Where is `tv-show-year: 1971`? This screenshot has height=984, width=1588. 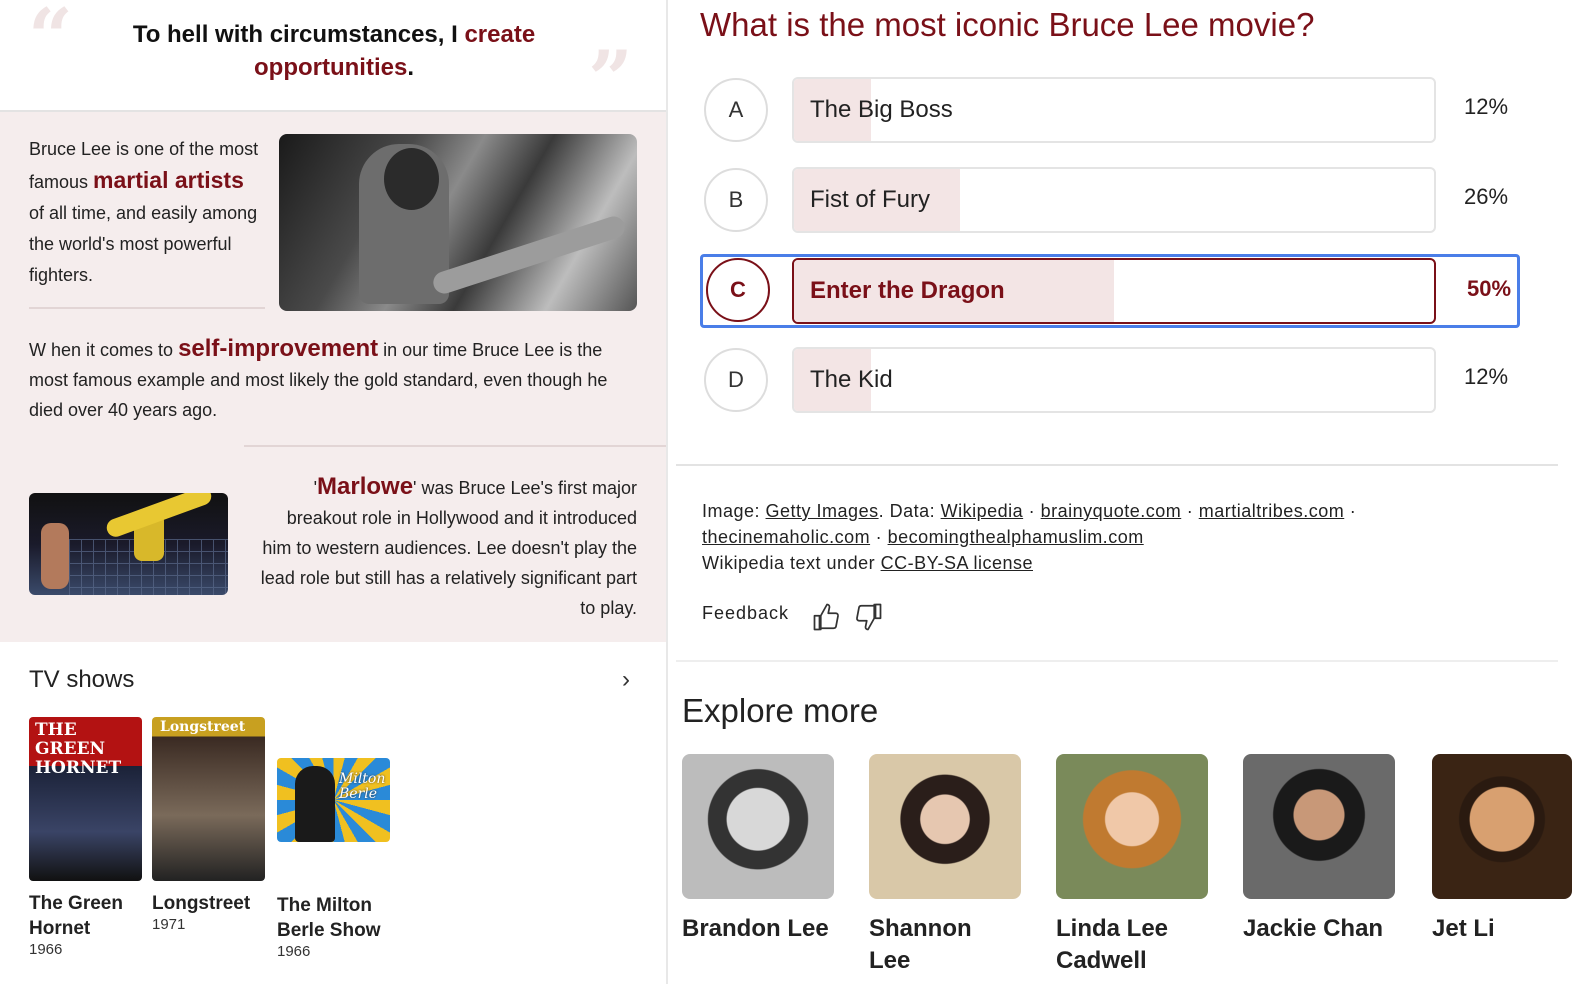 tv-show-year: 1971 is located at coordinates (169, 924).